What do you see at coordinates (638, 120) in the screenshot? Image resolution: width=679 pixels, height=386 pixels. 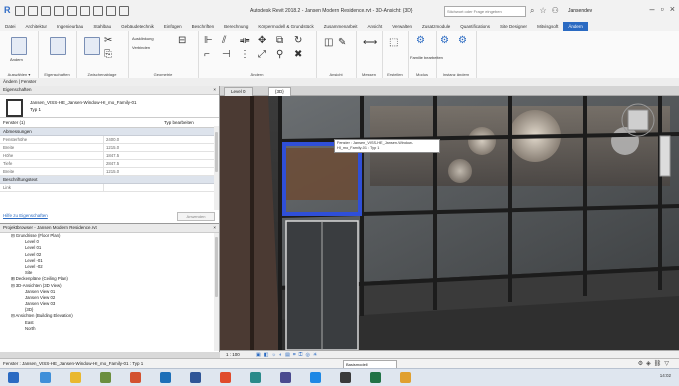 I see `view-cube` at bounding box center [638, 120].